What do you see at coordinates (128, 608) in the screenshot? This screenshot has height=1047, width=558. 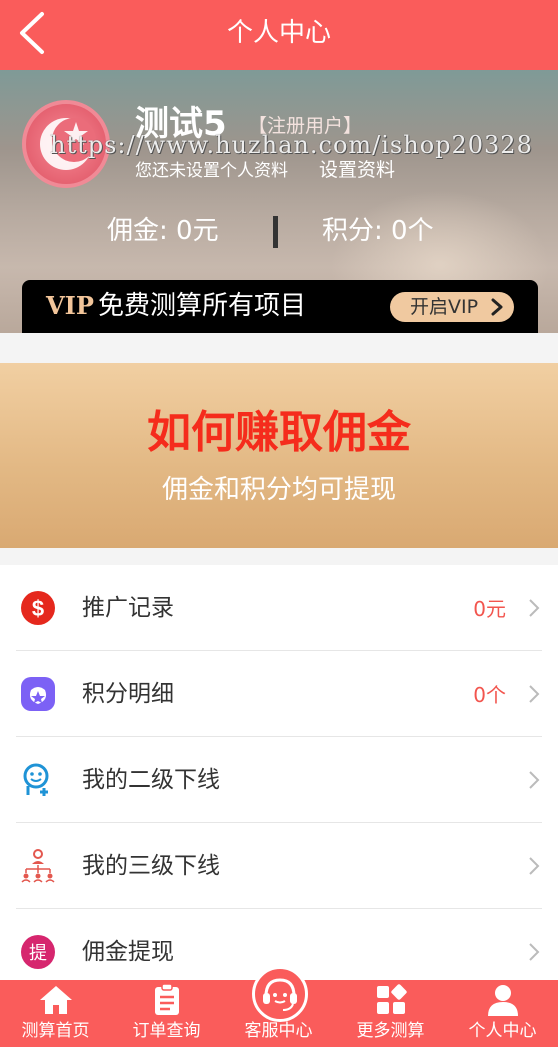 I see `menu-item-label: 推广记录` at bounding box center [128, 608].